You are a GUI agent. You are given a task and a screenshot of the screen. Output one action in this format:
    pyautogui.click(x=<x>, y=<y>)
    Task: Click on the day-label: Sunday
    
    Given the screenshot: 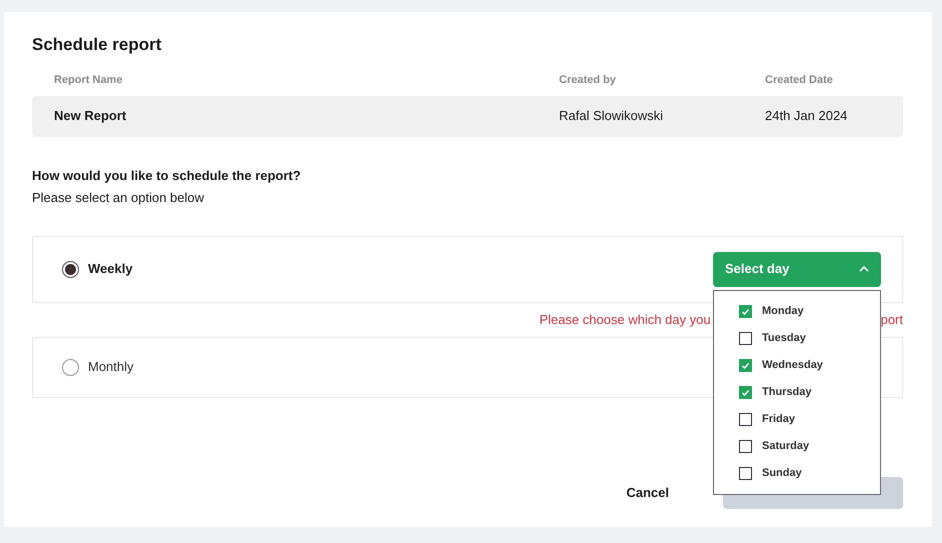 What is the action you would take?
    pyautogui.click(x=782, y=474)
    